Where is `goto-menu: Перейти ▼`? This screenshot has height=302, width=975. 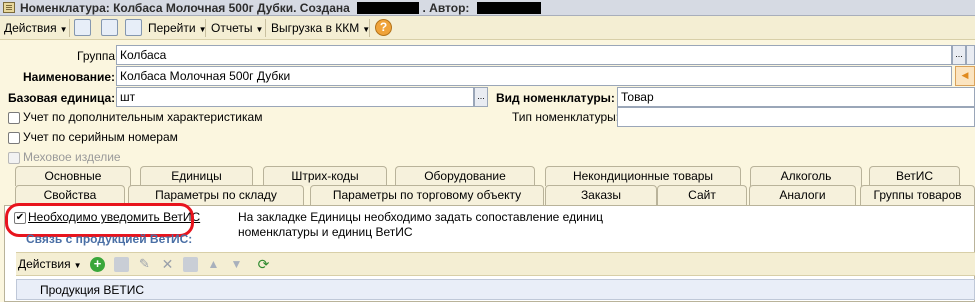 goto-menu: Перейти ▼ is located at coordinates (177, 28).